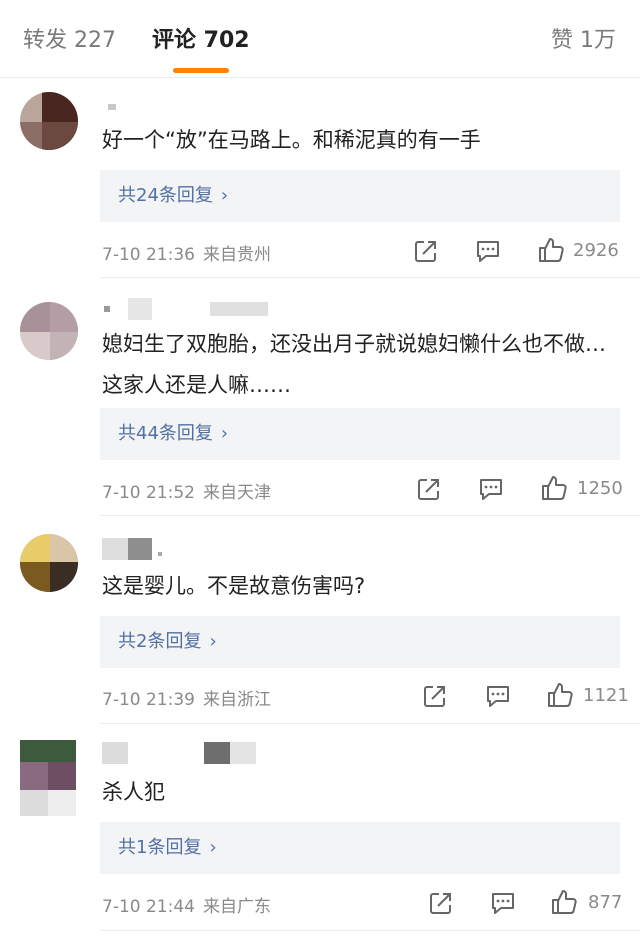 This screenshot has width=640, height=942. I want to click on comment-time: 7-10 21:39, so click(148, 700).